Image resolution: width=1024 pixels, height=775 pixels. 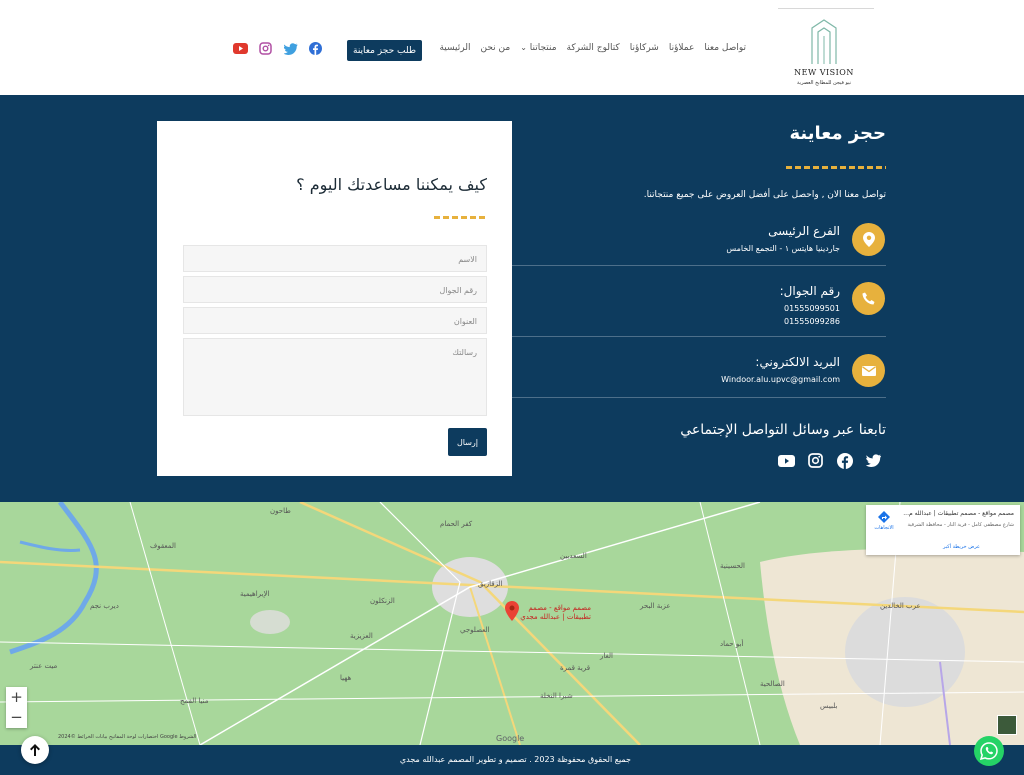 What do you see at coordinates (460, 217) in the screenshot?
I see `form-title-divider` at bounding box center [460, 217].